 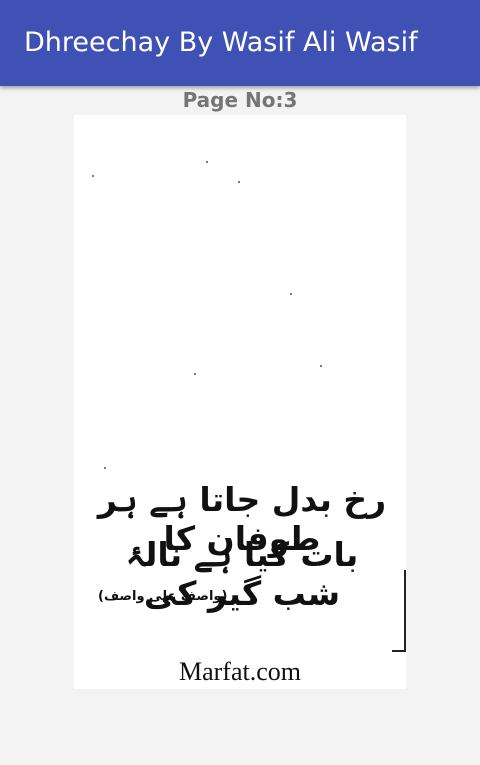 What do you see at coordinates (239, 671) in the screenshot?
I see `watermark-text: Marfat.com` at bounding box center [239, 671].